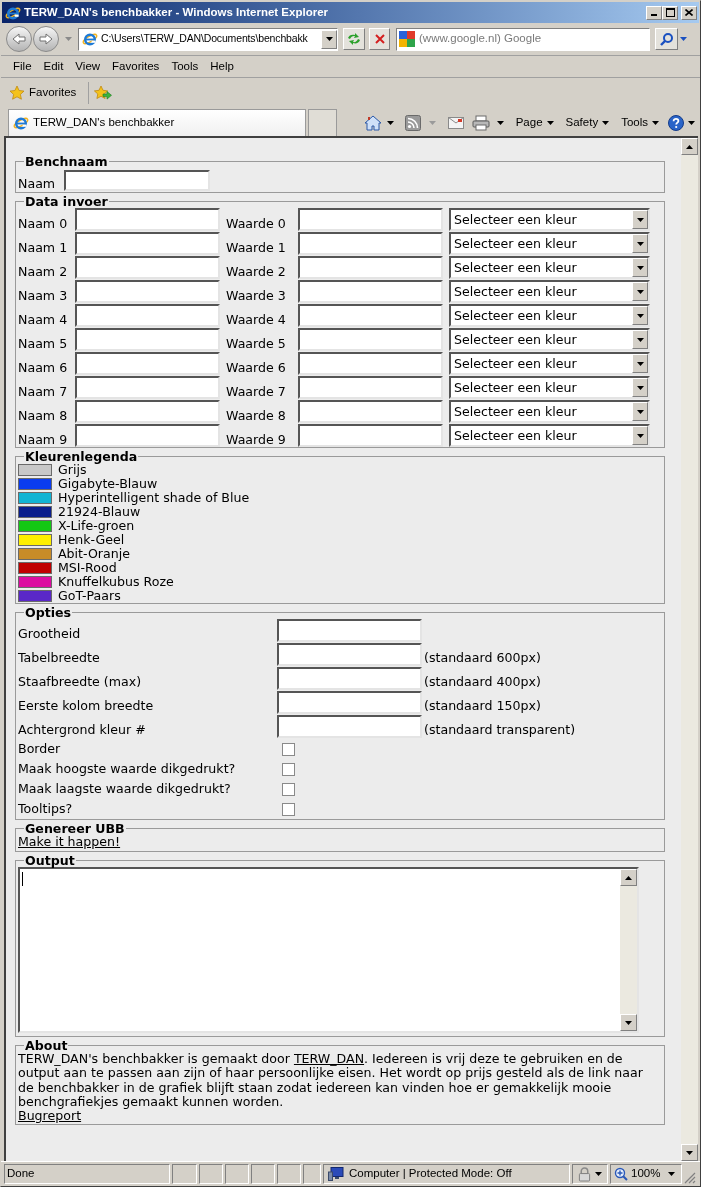 The image size is (701, 1187). I want to click on address-field: C:\Users\TERW_DAN\Documents\benchbakk, so click(208, 39).